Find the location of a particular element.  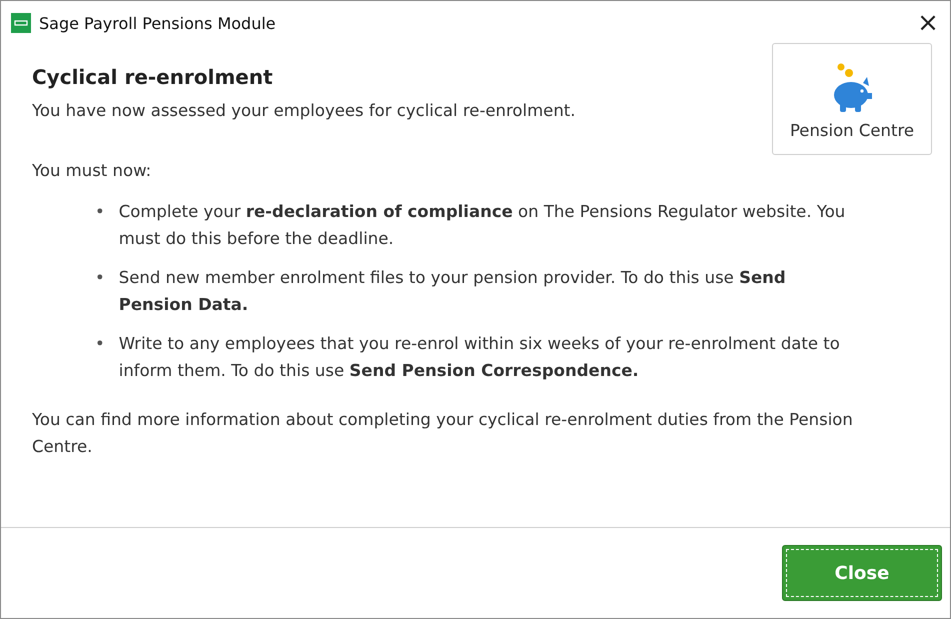

app-logo-icon is located at coordinates (21, 23).